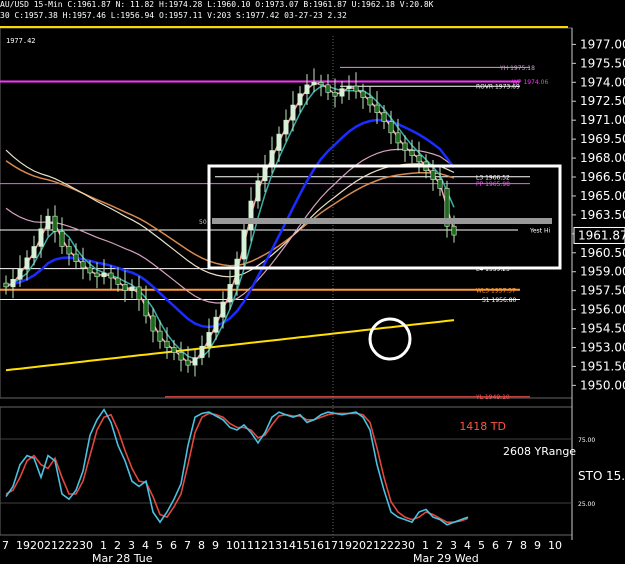 This screenshot has width=625, height=564. What do you see at coordinates (317, 545) in the screenshot?
I see `x-tick-label: 16` at bounding box center [317, 545].